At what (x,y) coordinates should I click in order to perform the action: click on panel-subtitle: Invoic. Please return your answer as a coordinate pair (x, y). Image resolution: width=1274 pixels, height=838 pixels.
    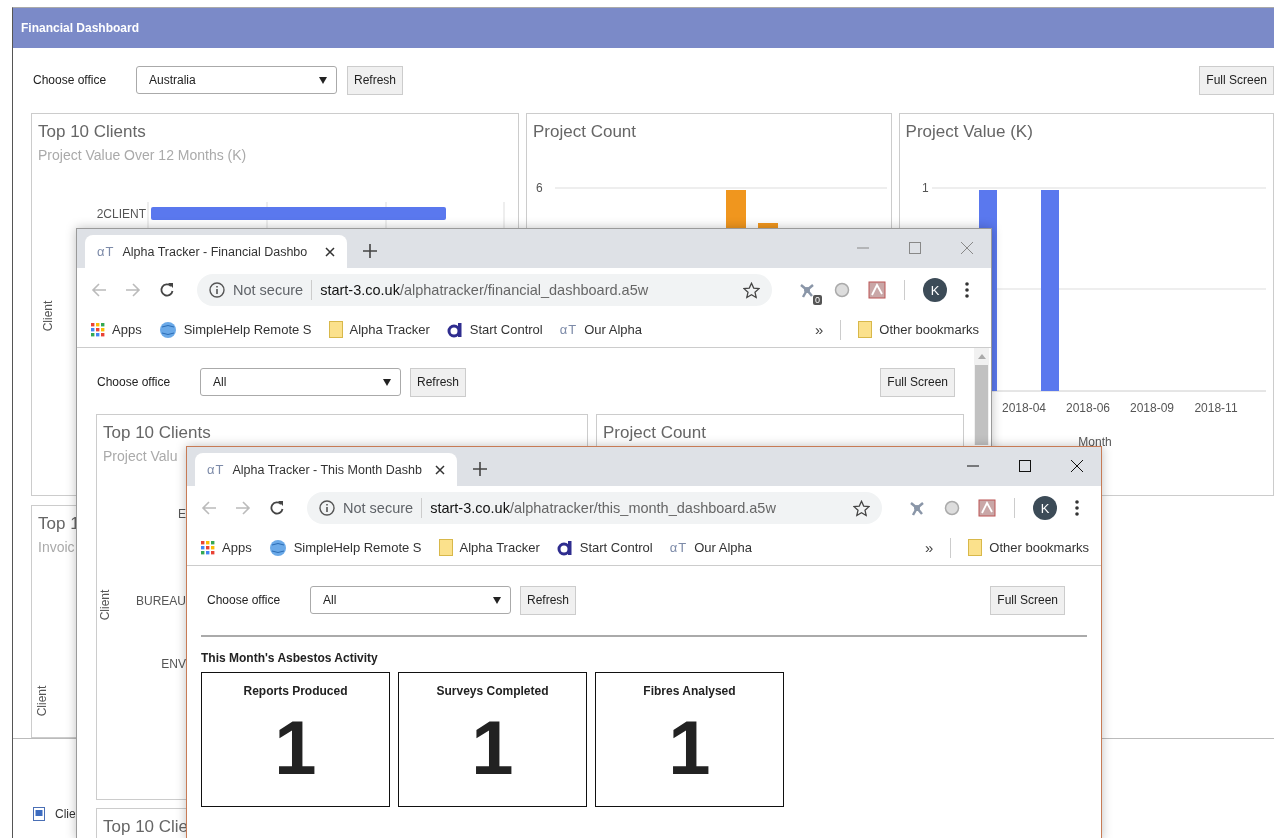
    Looking at the image, I should click on (56, 546).